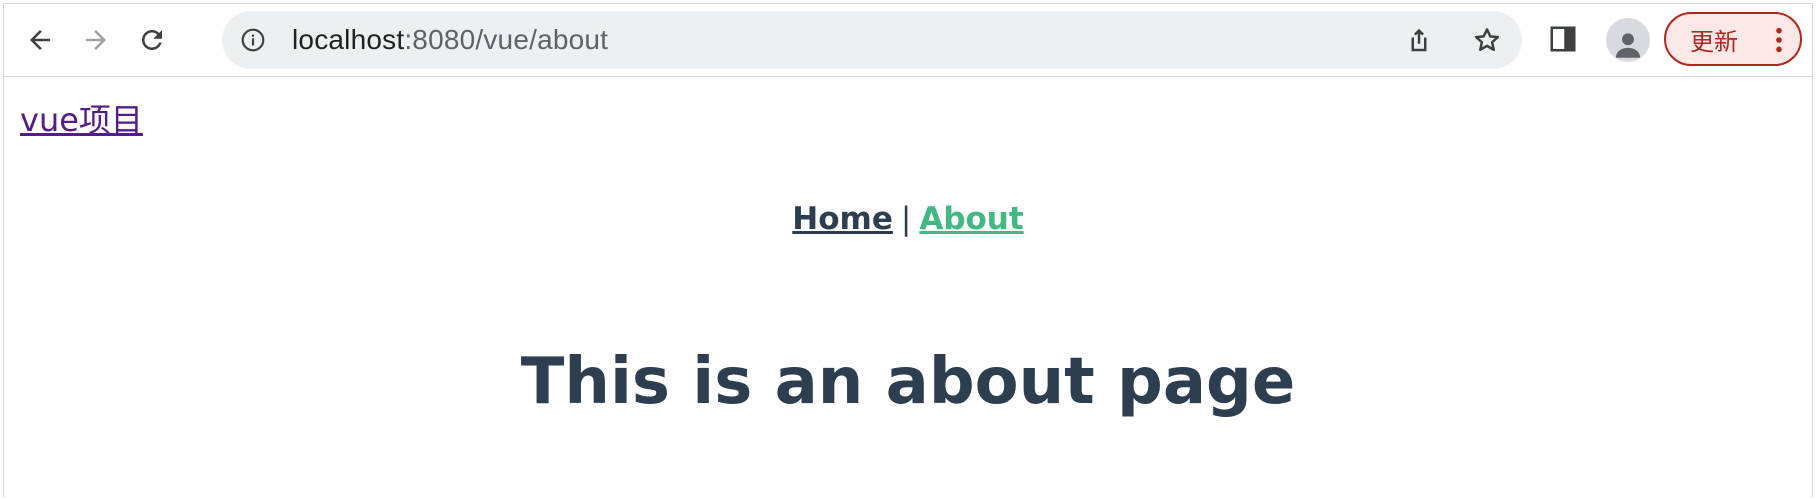  What do you see at coordinates (1419, 40) in the screenshot?
I see `share-icon` at bounding box center [1419, 40].